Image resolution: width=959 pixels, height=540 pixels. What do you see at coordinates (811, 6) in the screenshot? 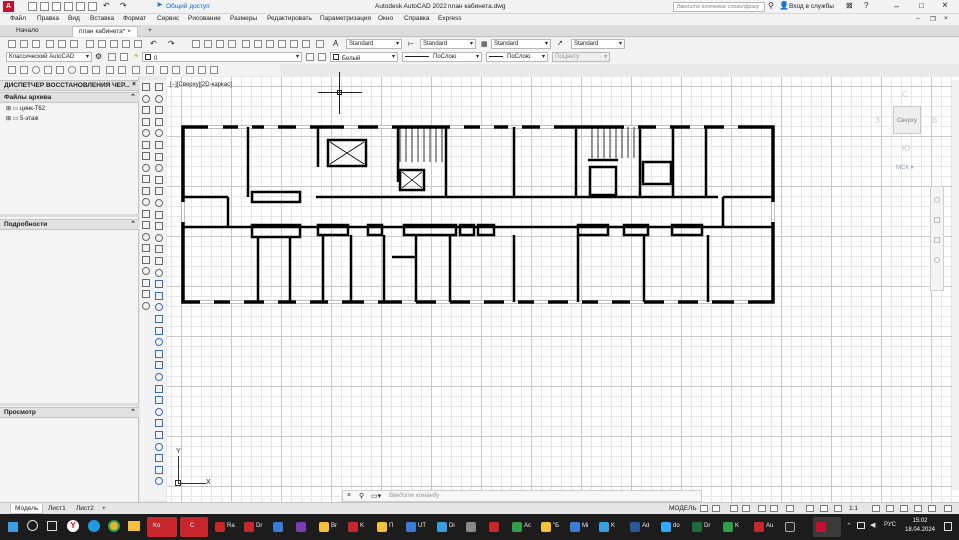
I see `signin-label: Вход в службы` at bounding box center [811, 6].